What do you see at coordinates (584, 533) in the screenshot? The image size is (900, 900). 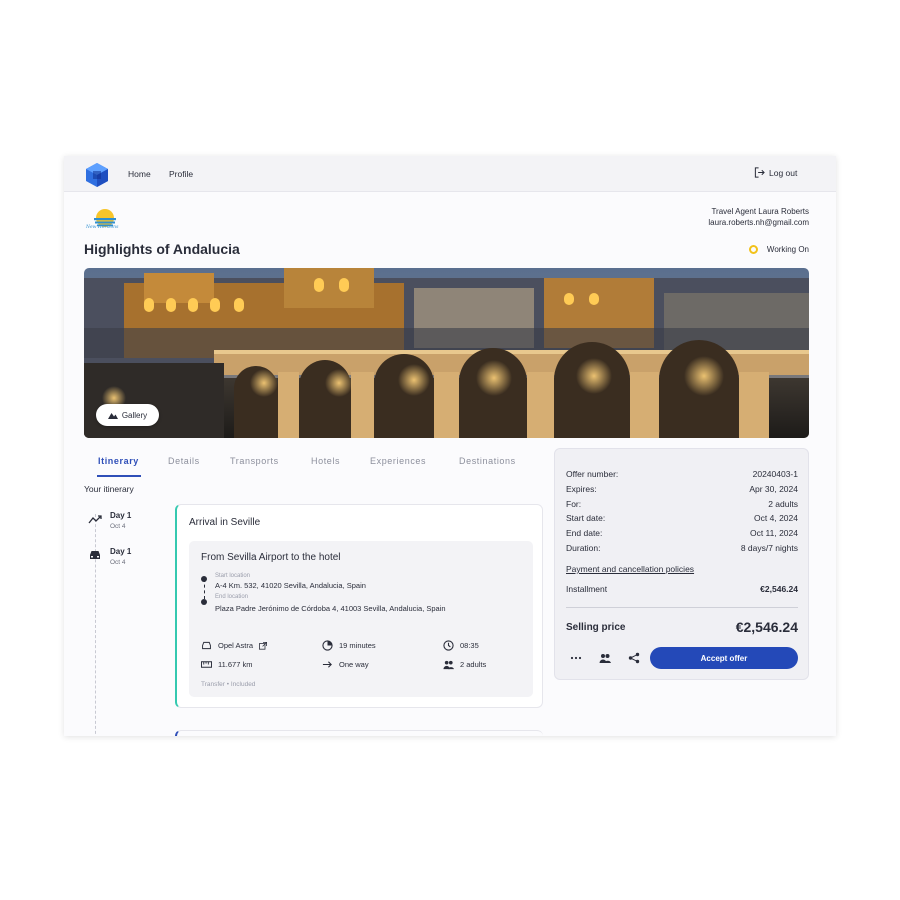 I see `offer-row-label: End date:` at bounding box center [584, 533].